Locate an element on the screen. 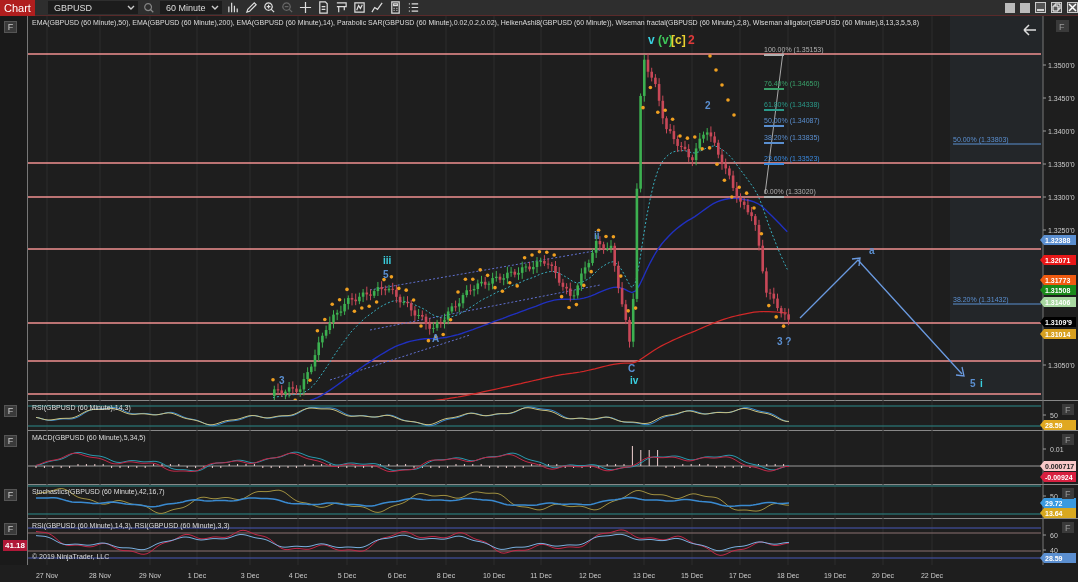  wave-label: i is located at coordinates (981, 383).